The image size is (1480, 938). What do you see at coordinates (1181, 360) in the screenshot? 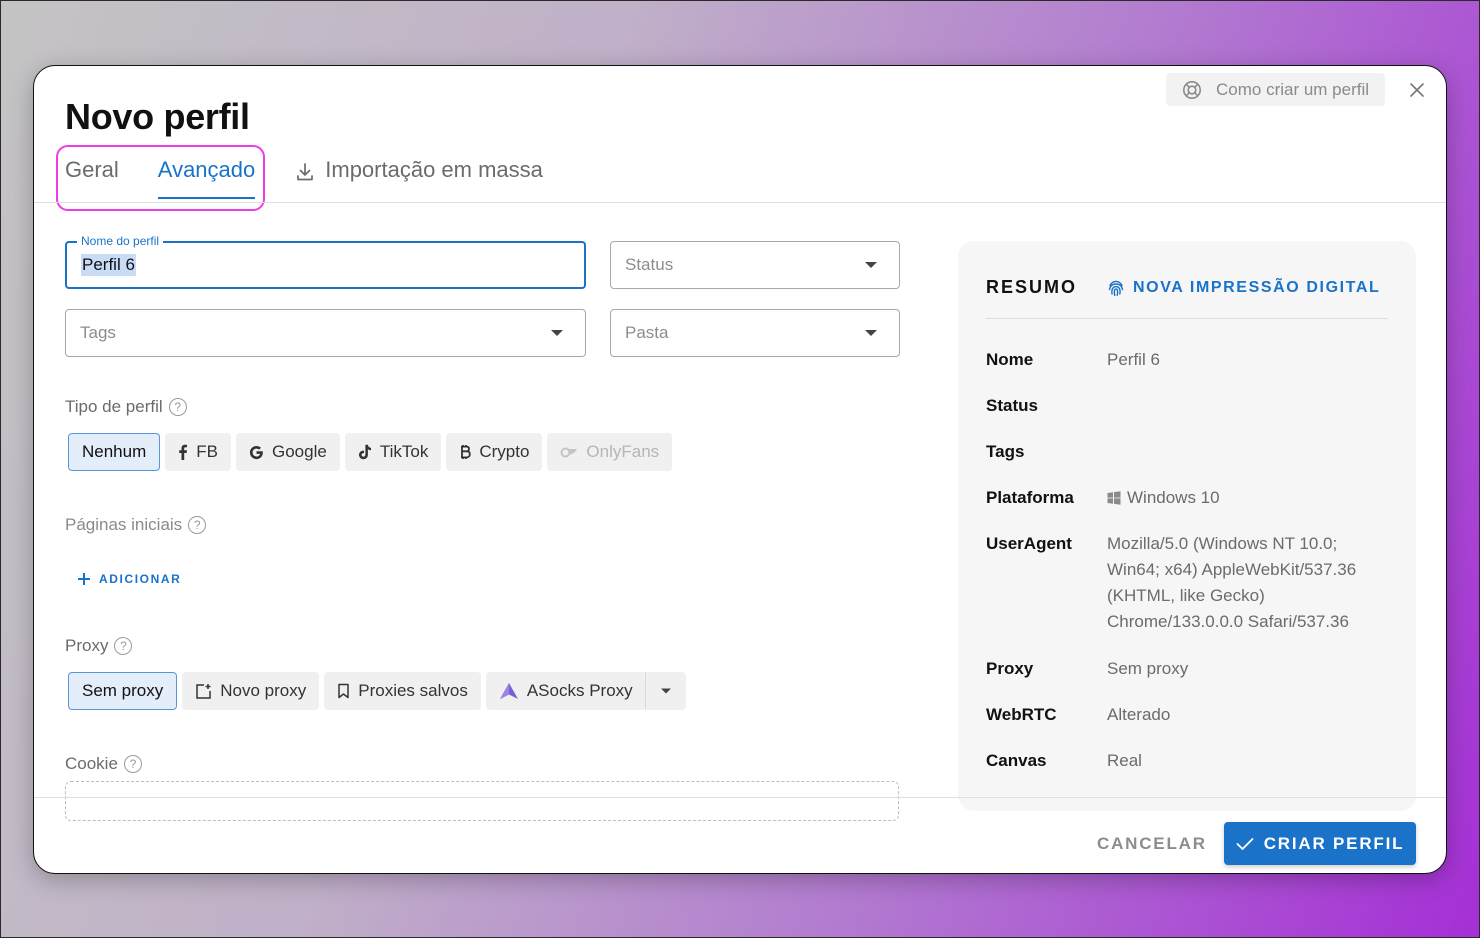
I see `summary-row-name: Nome Perfil 6` at bounding box center [1181, 360].